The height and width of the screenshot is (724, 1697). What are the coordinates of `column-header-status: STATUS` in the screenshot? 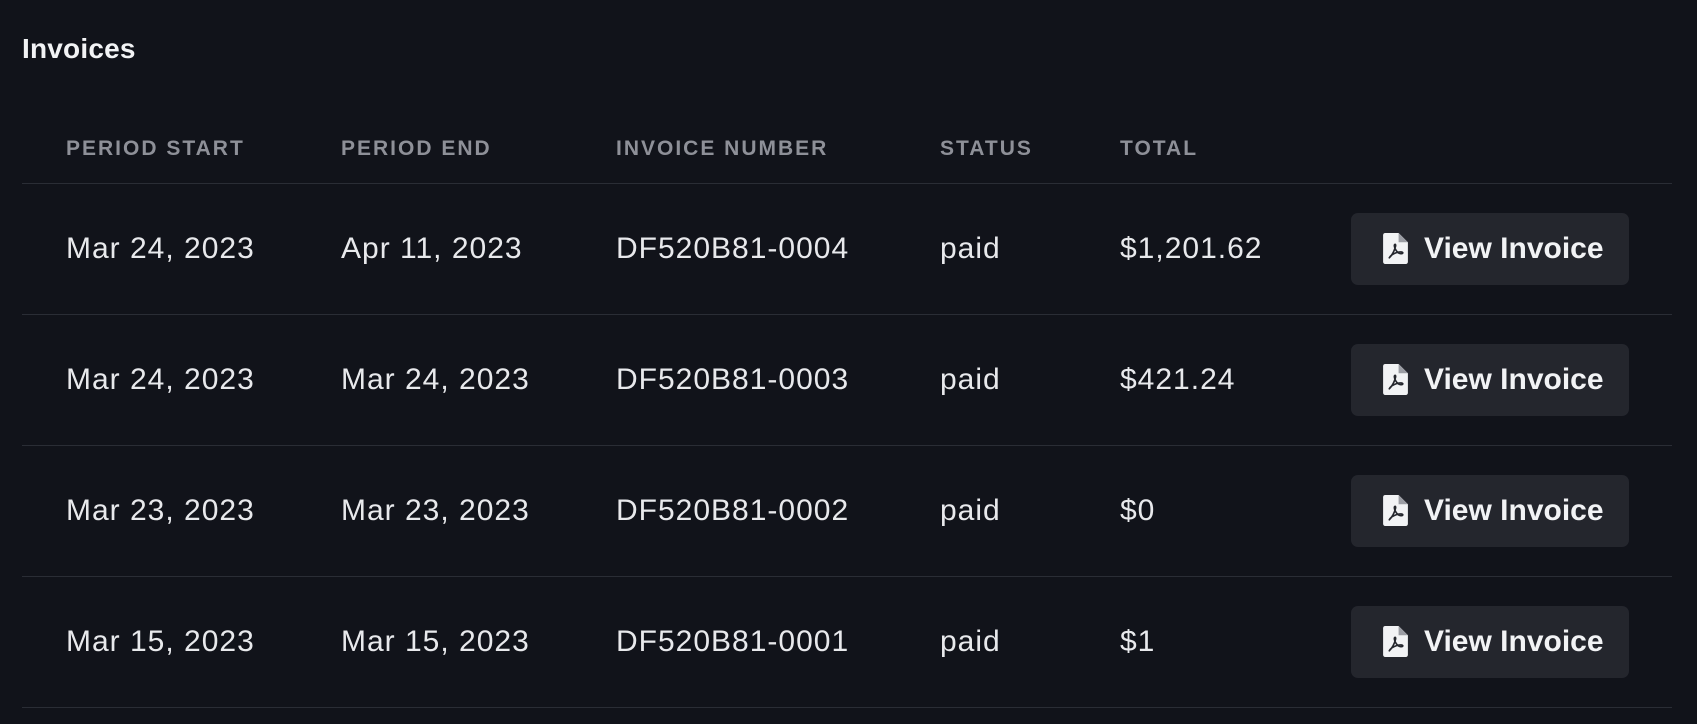 It's located at (986, 148).